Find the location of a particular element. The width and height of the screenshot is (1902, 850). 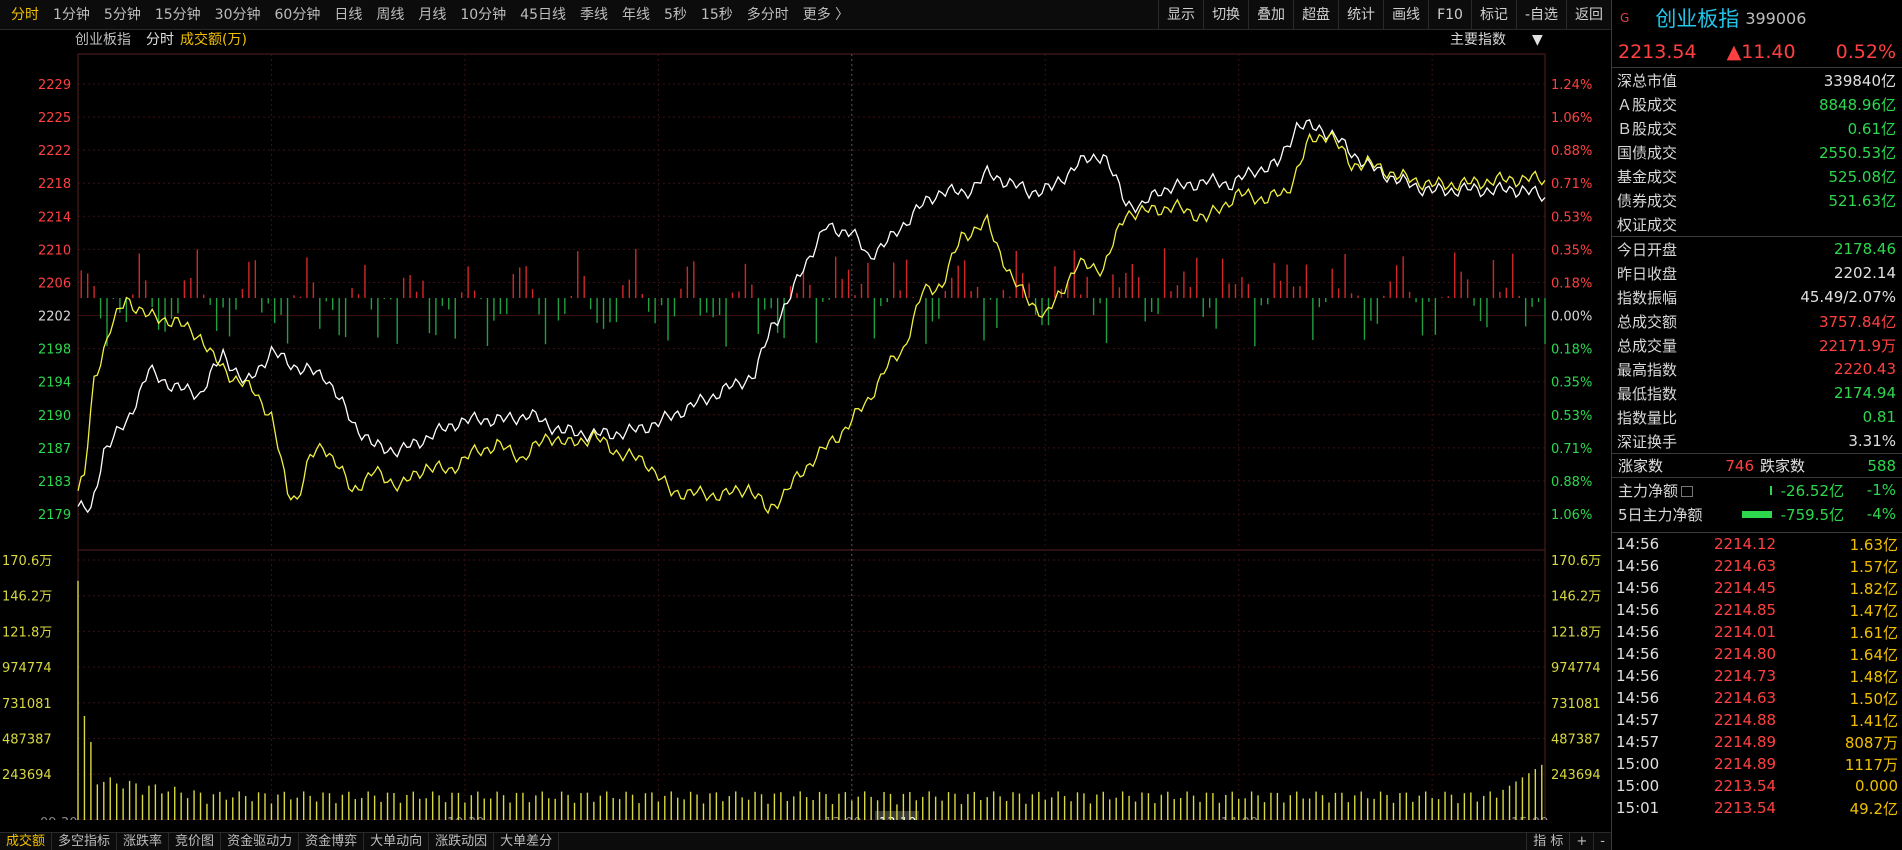

price-tick-label: 2198 is located at coordinates (54, 350).